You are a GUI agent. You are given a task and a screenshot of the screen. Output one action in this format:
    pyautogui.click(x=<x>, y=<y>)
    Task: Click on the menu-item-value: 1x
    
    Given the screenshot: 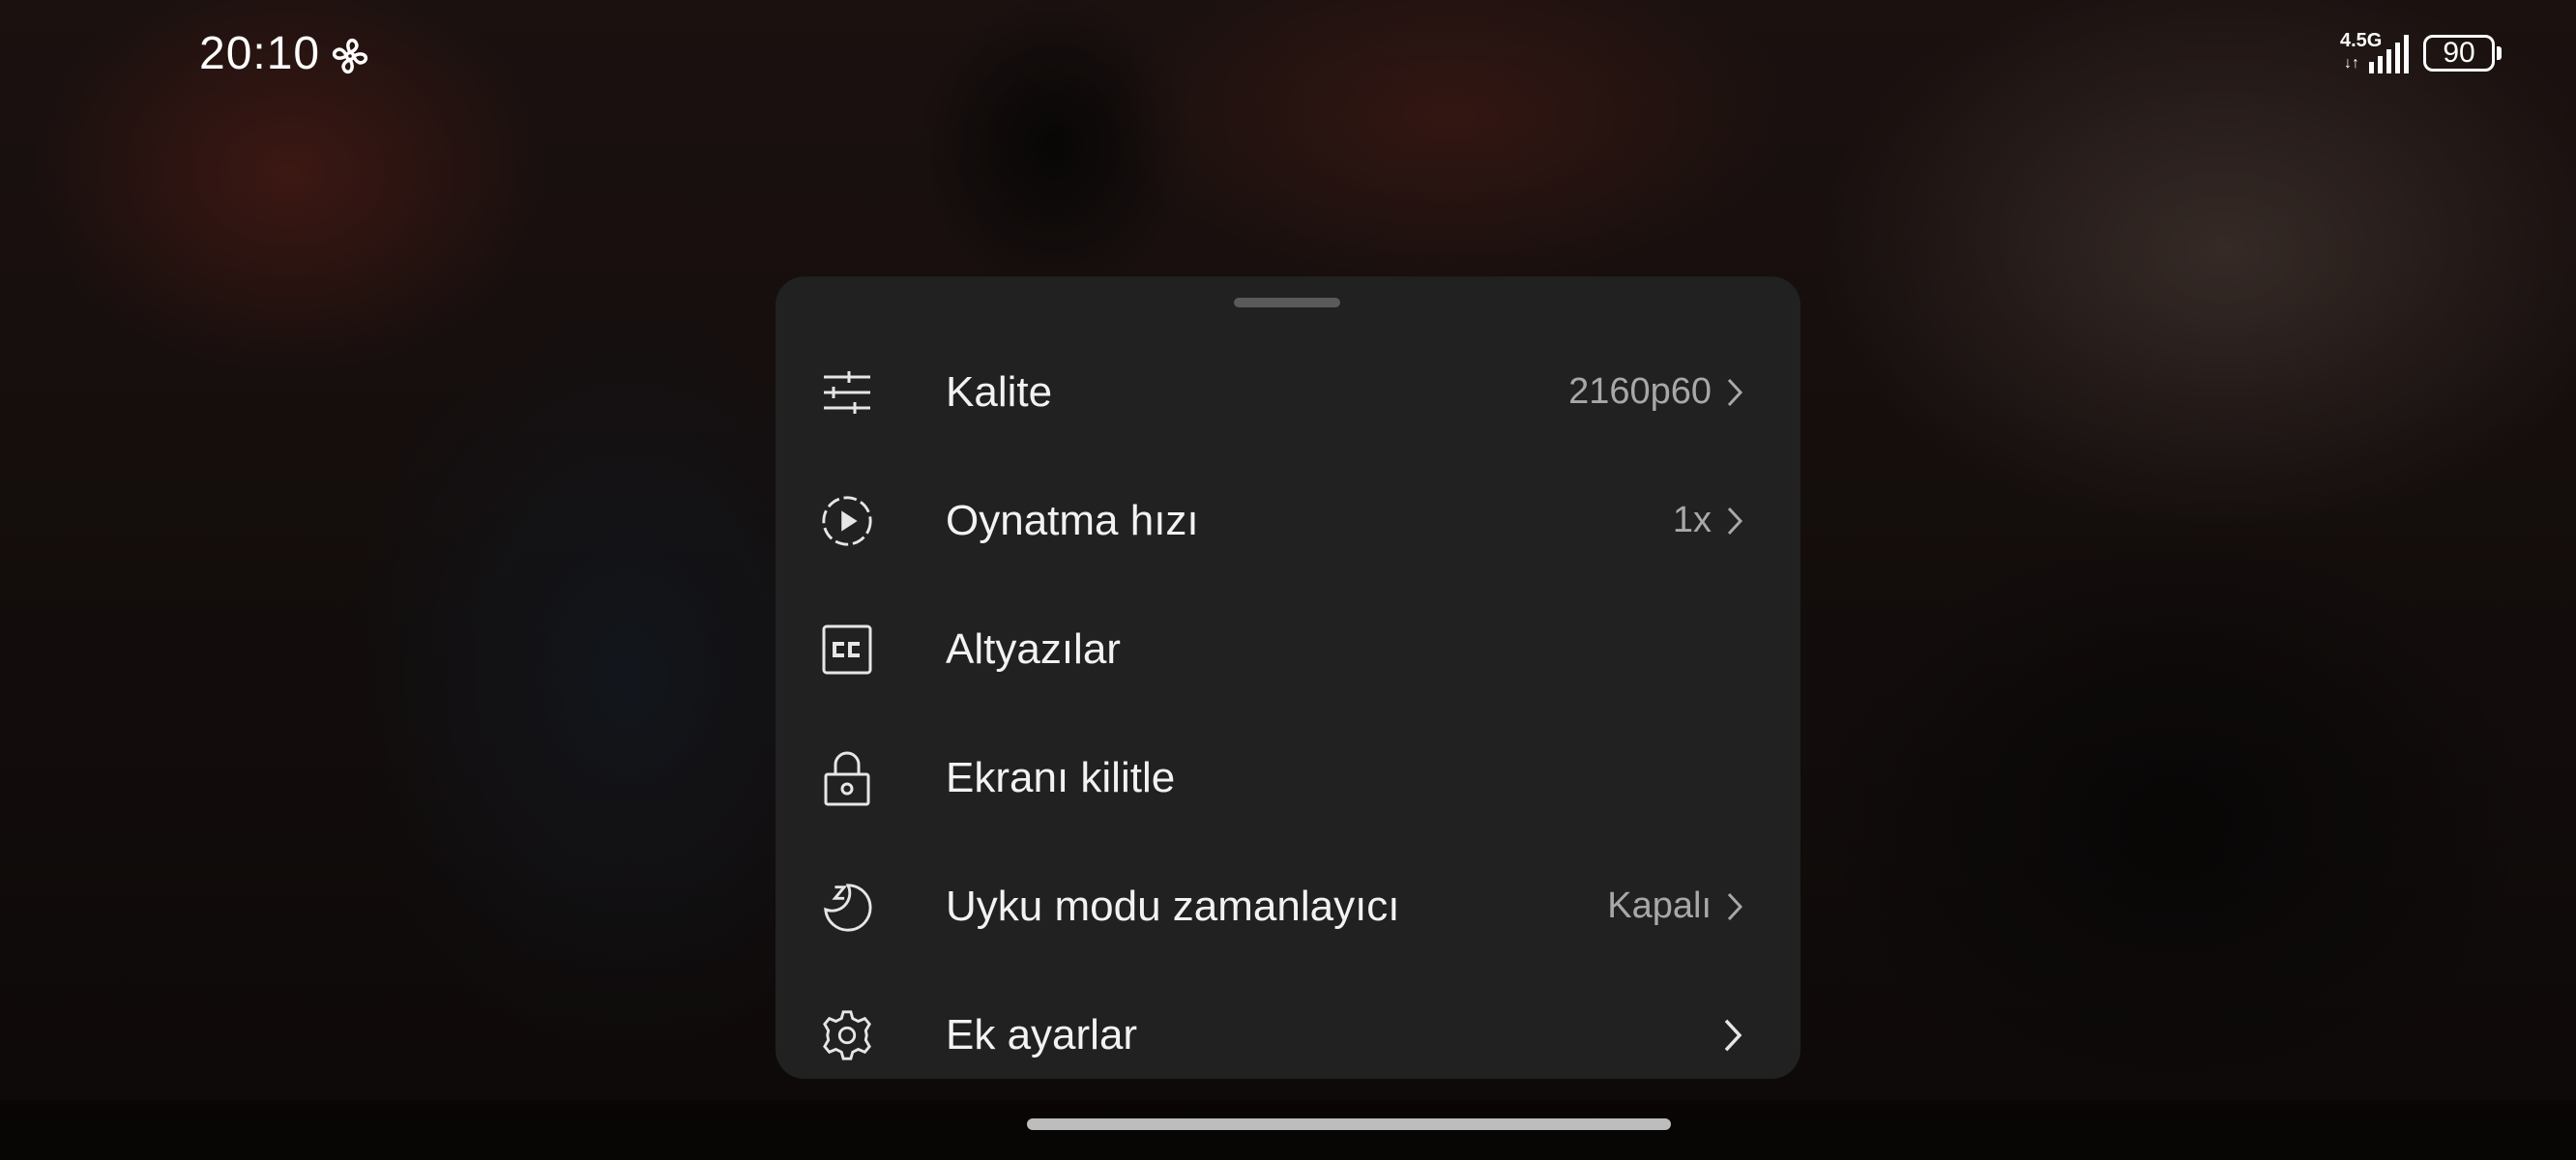 What is the action you would take?
    pyautogui.click(x=1692, y=520)
    